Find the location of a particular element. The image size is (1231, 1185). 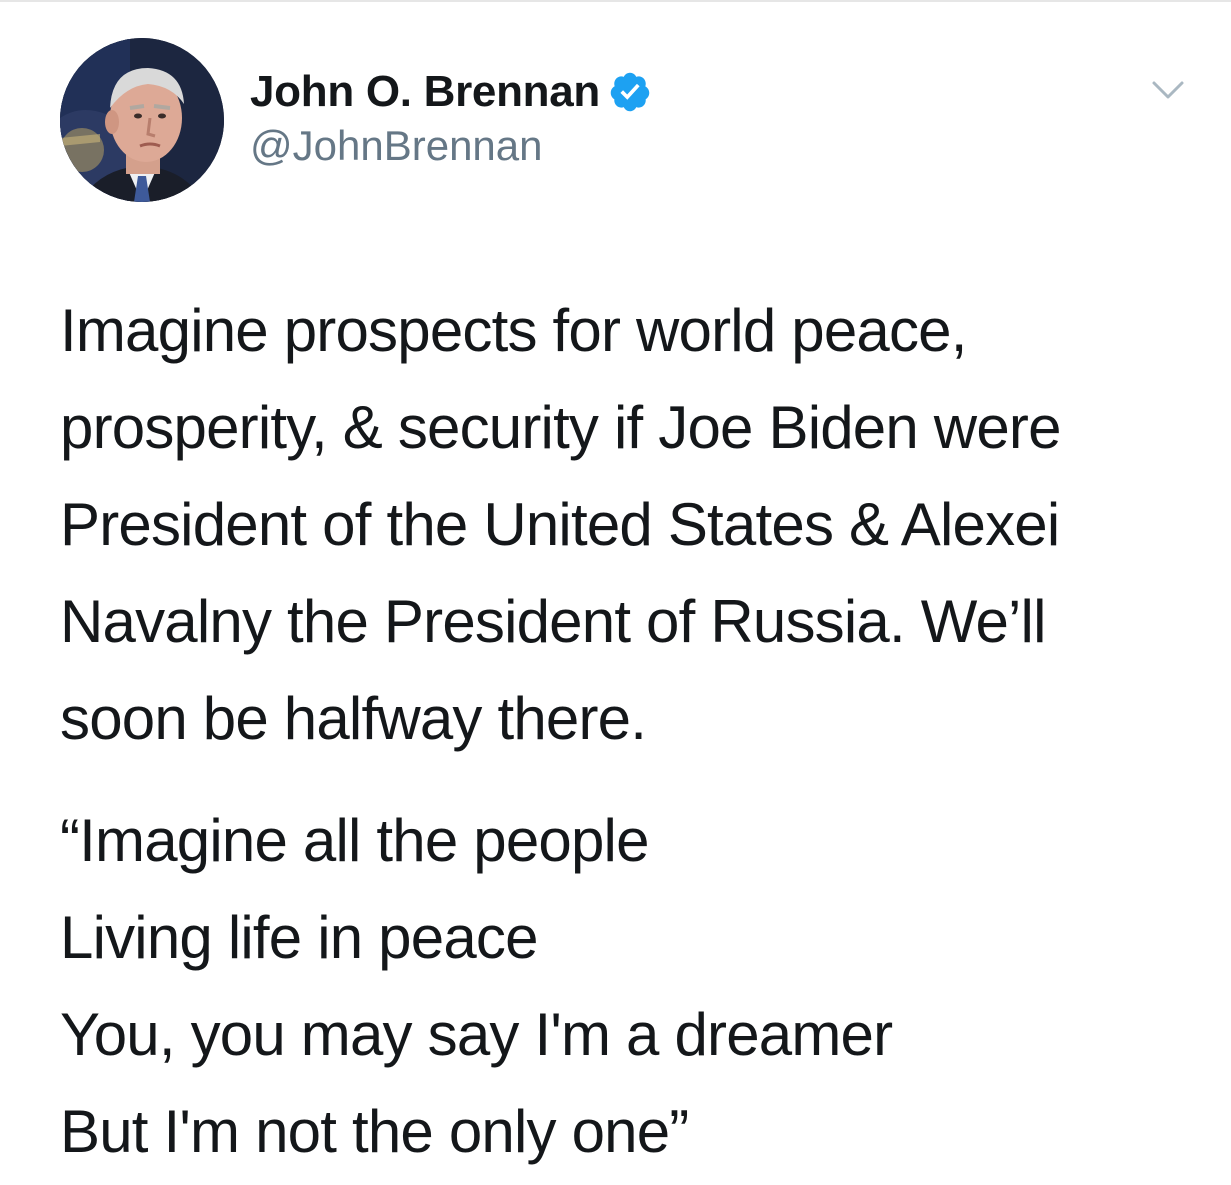

avatar is located at coordinates (142, 120).